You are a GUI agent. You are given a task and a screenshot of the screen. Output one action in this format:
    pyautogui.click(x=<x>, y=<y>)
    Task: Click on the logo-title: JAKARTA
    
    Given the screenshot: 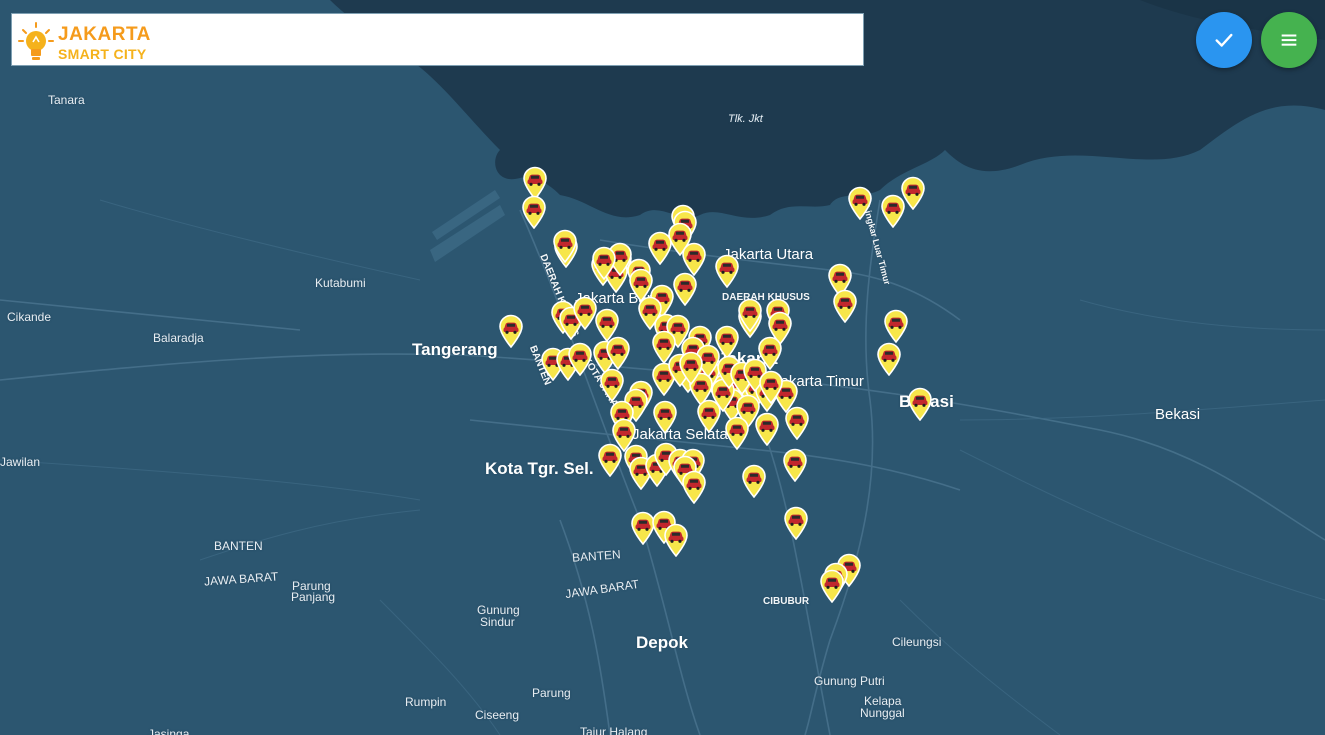 What is the action you would take?
    pyautogui.click(x=104, y=34)
    